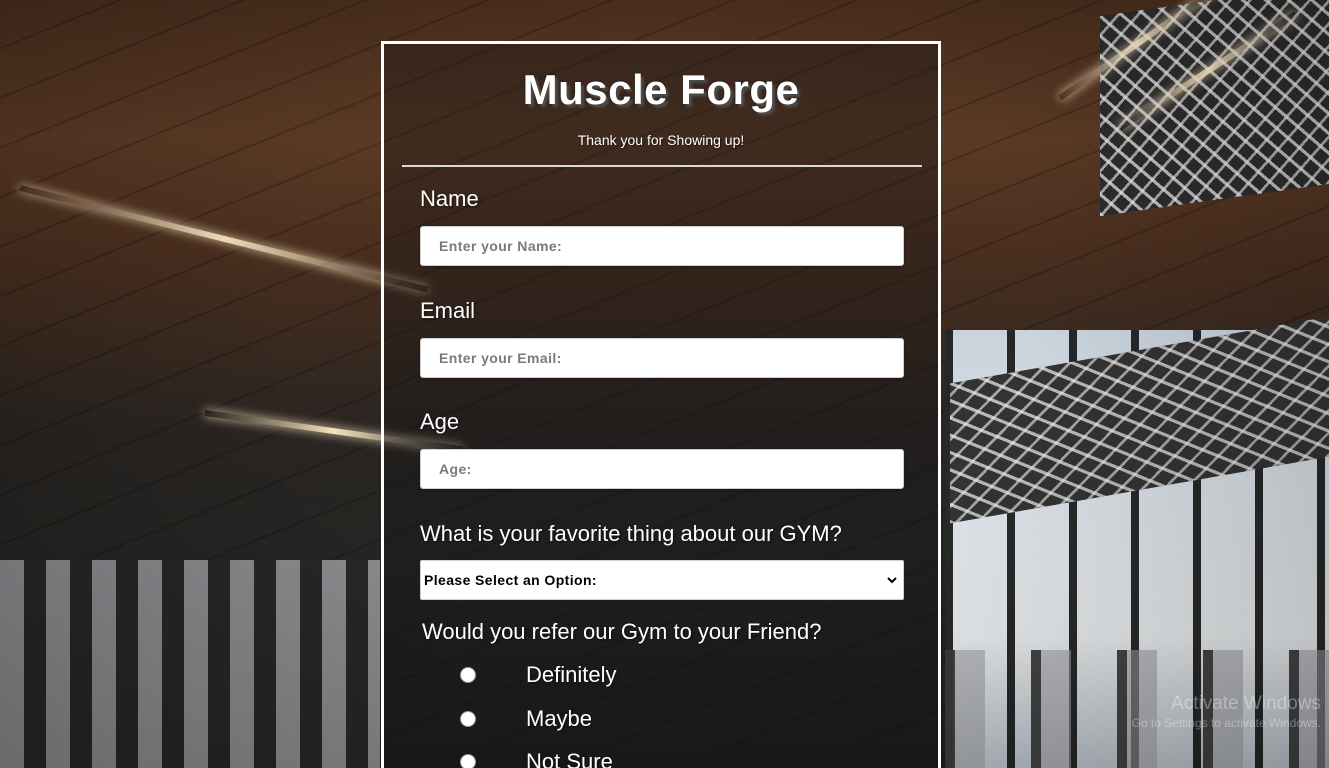  Describe the element at coordinates (622, 631) in the screenshot. I see `refer-question-label: Would you refer our Gym to your Friend?` at that location.